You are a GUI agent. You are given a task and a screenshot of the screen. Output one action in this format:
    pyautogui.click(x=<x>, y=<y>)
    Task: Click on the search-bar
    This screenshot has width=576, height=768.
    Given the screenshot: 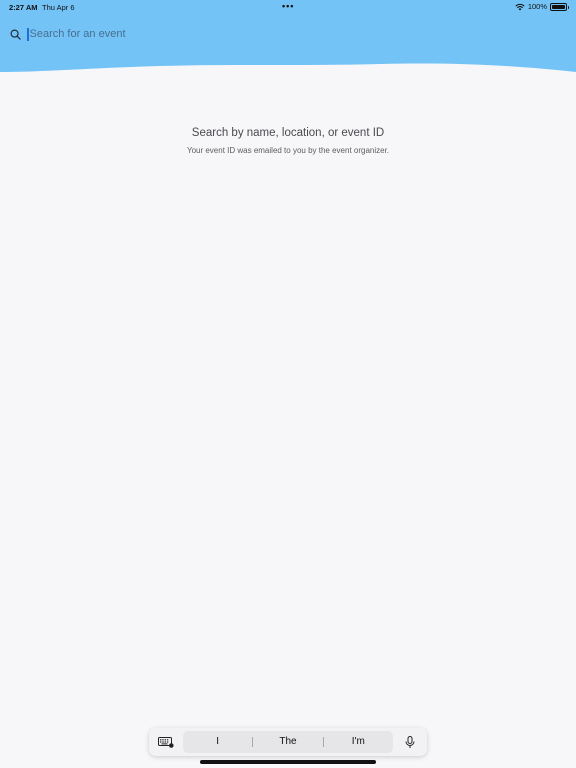 What is the action you would take?
    pyautogui.click(x=210, y=34)
    